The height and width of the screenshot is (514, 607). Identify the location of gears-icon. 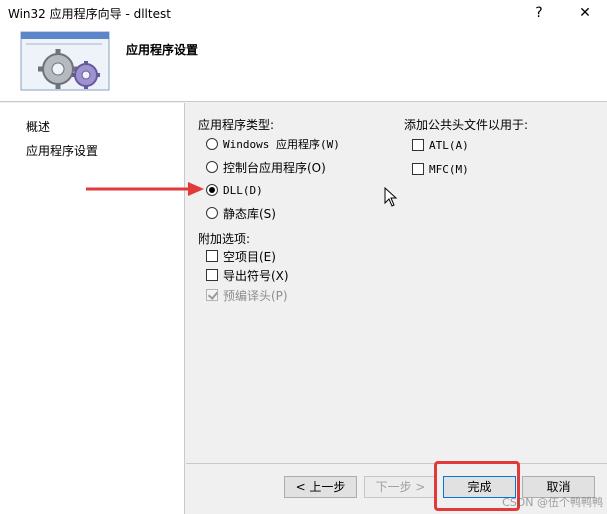
(66, 62).